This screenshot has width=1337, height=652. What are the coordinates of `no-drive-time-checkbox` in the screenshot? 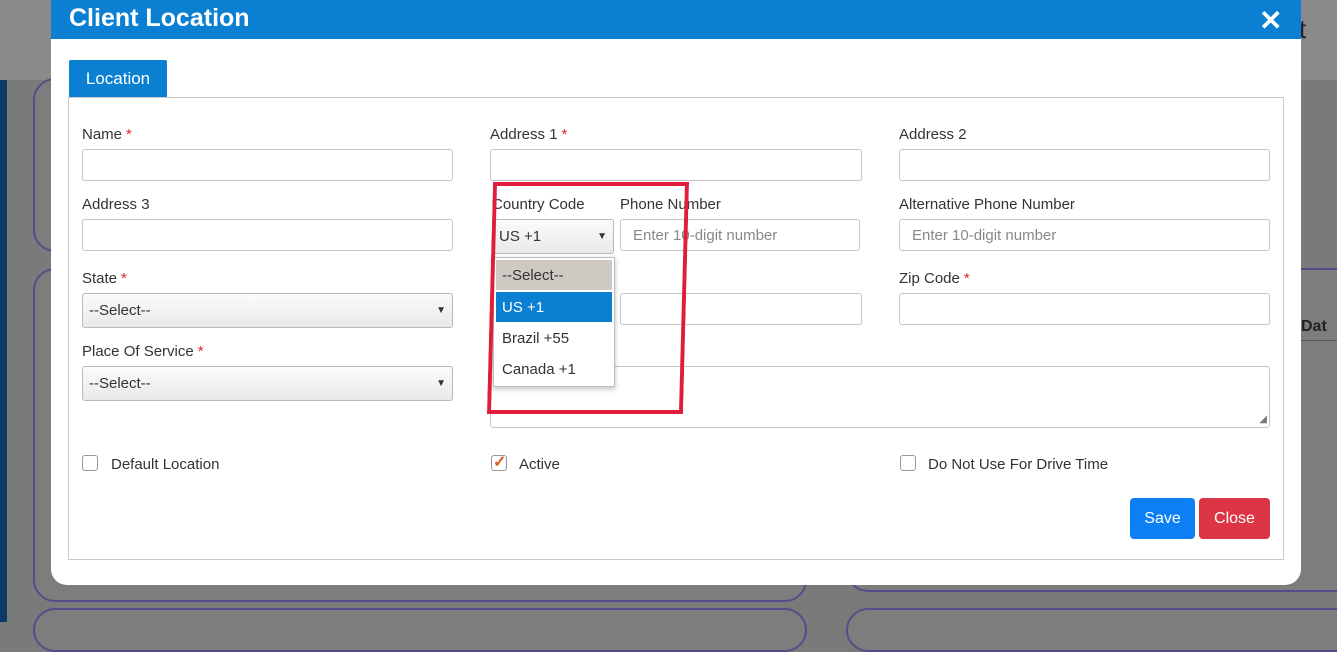 It's located at (908, 463).